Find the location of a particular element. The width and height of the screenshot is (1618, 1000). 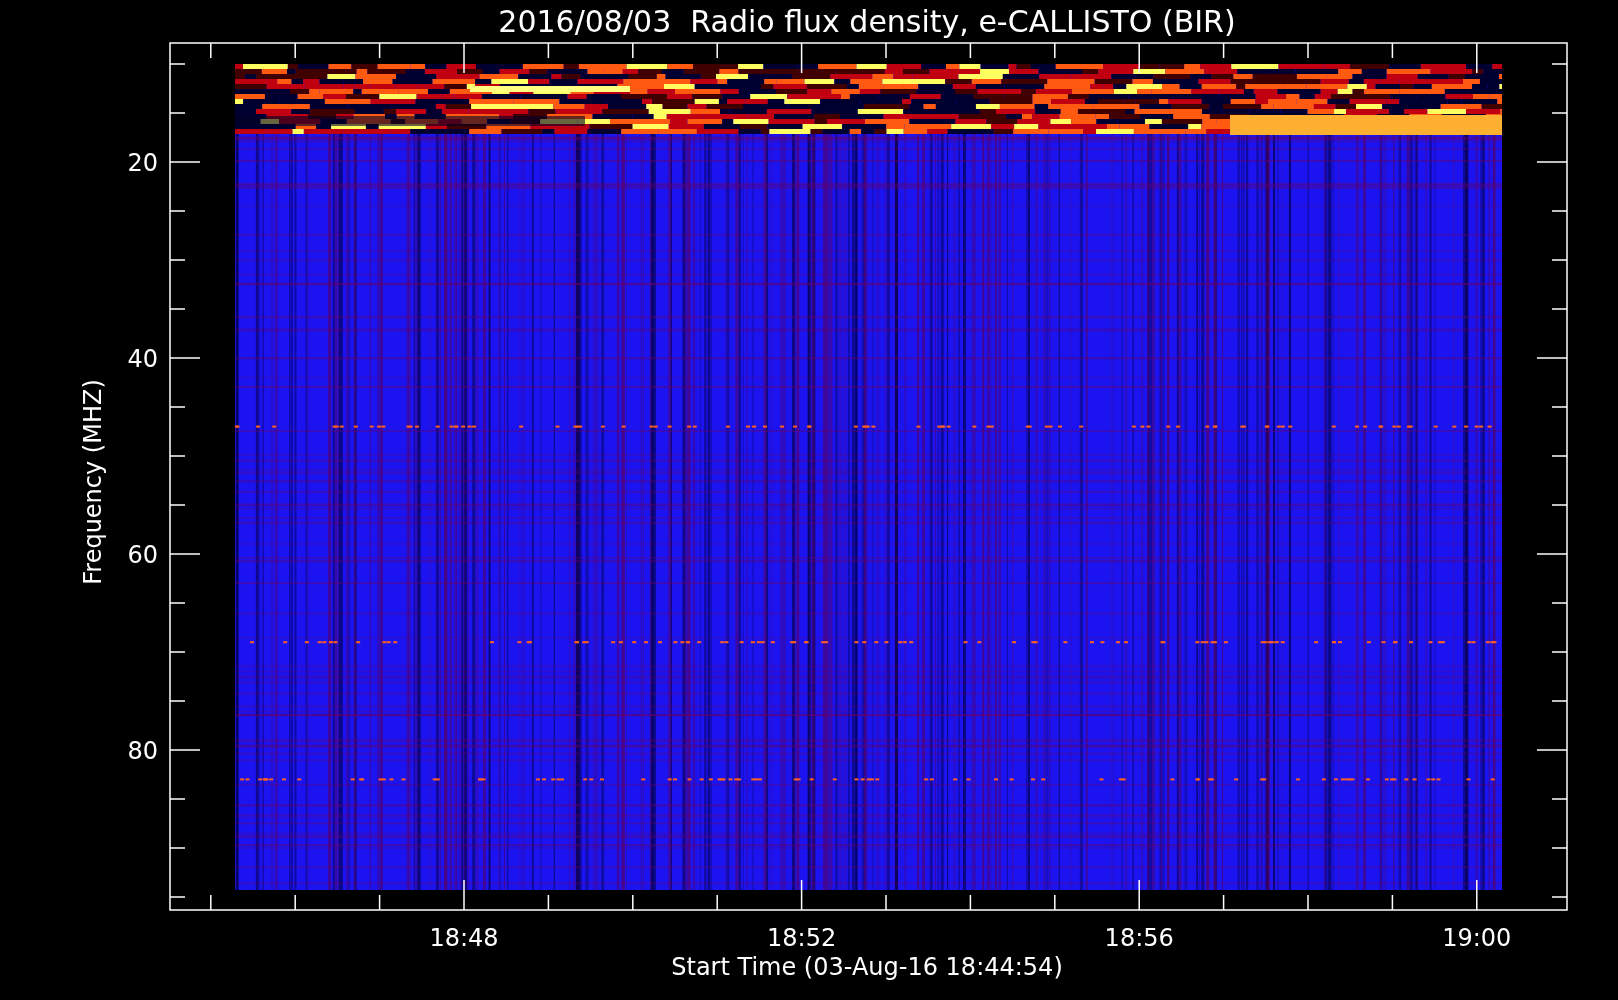

y-tick-label: 80 is located at coordinates (142, 751).